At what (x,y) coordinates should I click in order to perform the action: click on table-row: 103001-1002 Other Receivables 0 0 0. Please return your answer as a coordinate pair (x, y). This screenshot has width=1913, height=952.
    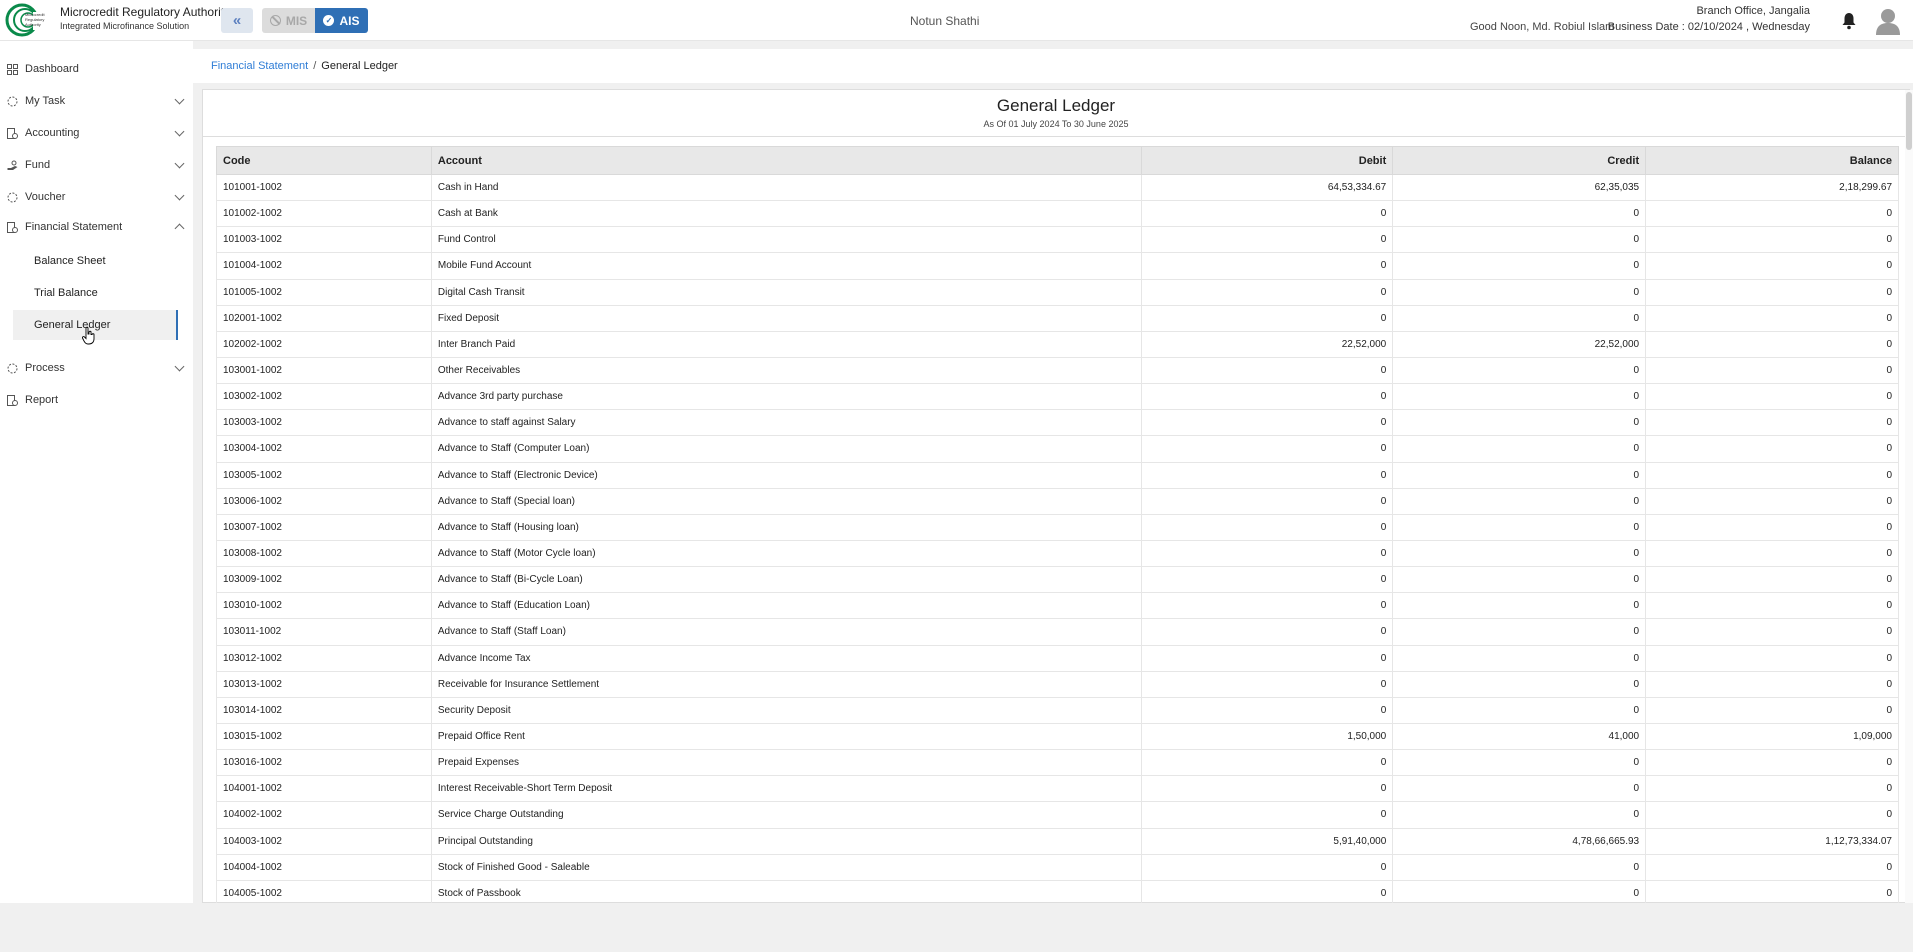
    Looking at the image, I should click on (1057, 370).